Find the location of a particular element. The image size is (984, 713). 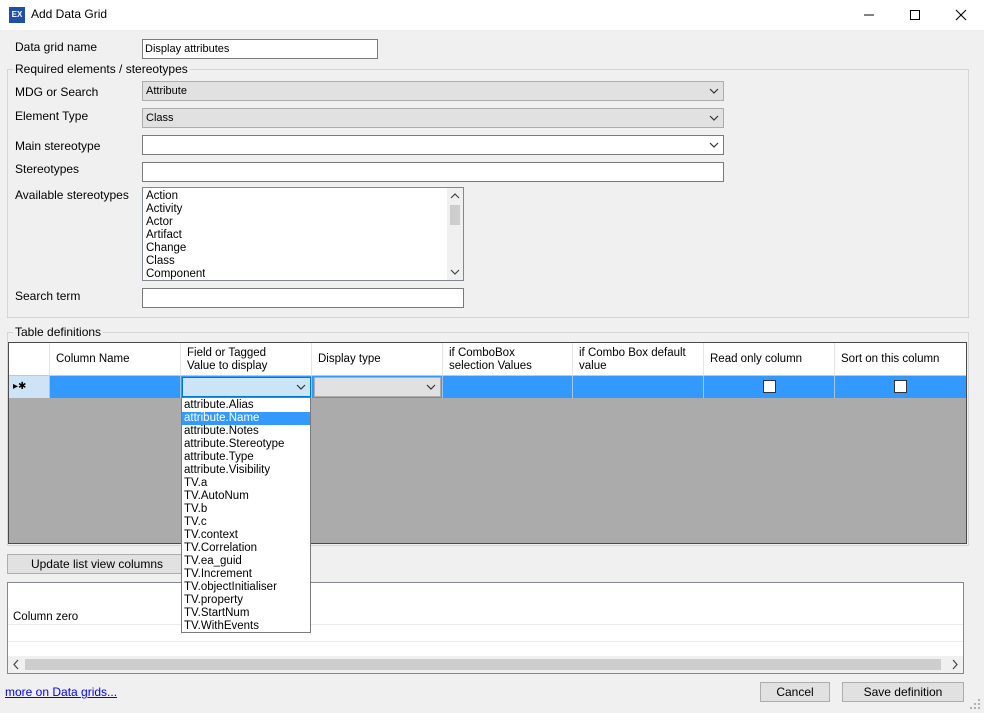

stereotypes-label: Stereotypes is located at coordinates (47, 169).